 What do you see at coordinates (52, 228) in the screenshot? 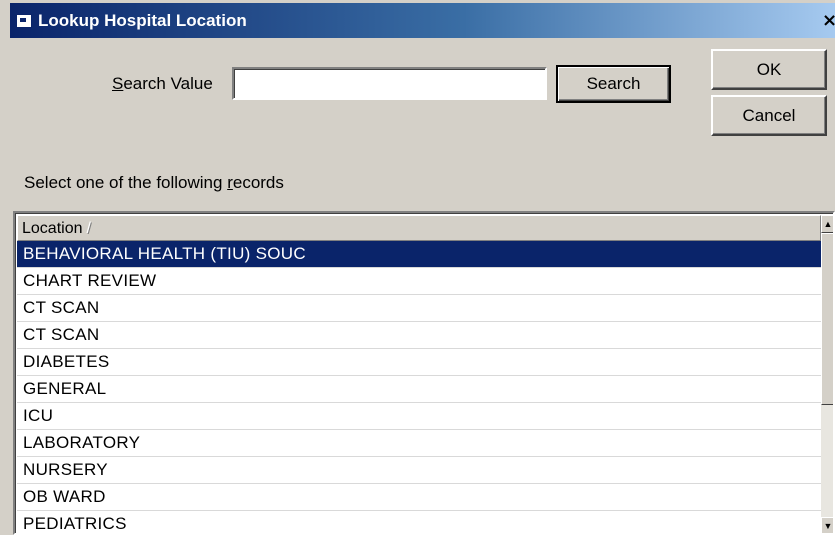
I see `column-header-label: Location` at bounding box center [52, 228].